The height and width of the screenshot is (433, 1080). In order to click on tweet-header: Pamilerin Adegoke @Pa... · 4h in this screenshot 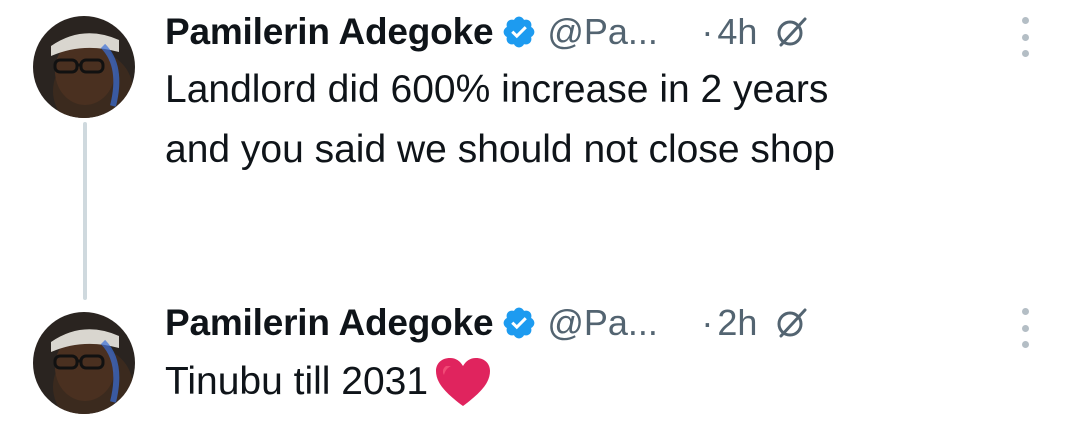, I will do `click(487, 32)`.